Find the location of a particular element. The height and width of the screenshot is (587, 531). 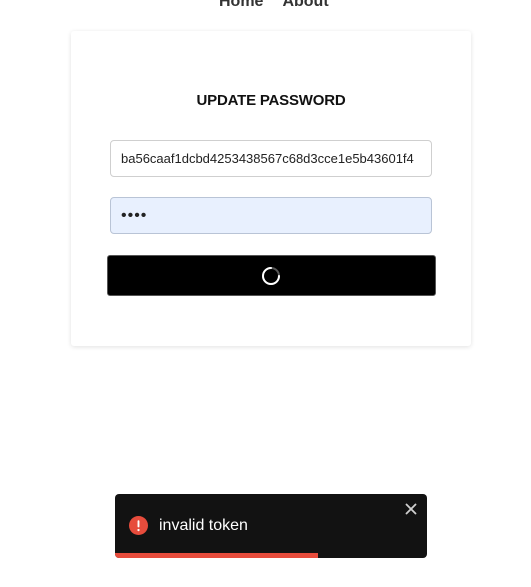

error-circle-icon is located at coordinates (138, 525).